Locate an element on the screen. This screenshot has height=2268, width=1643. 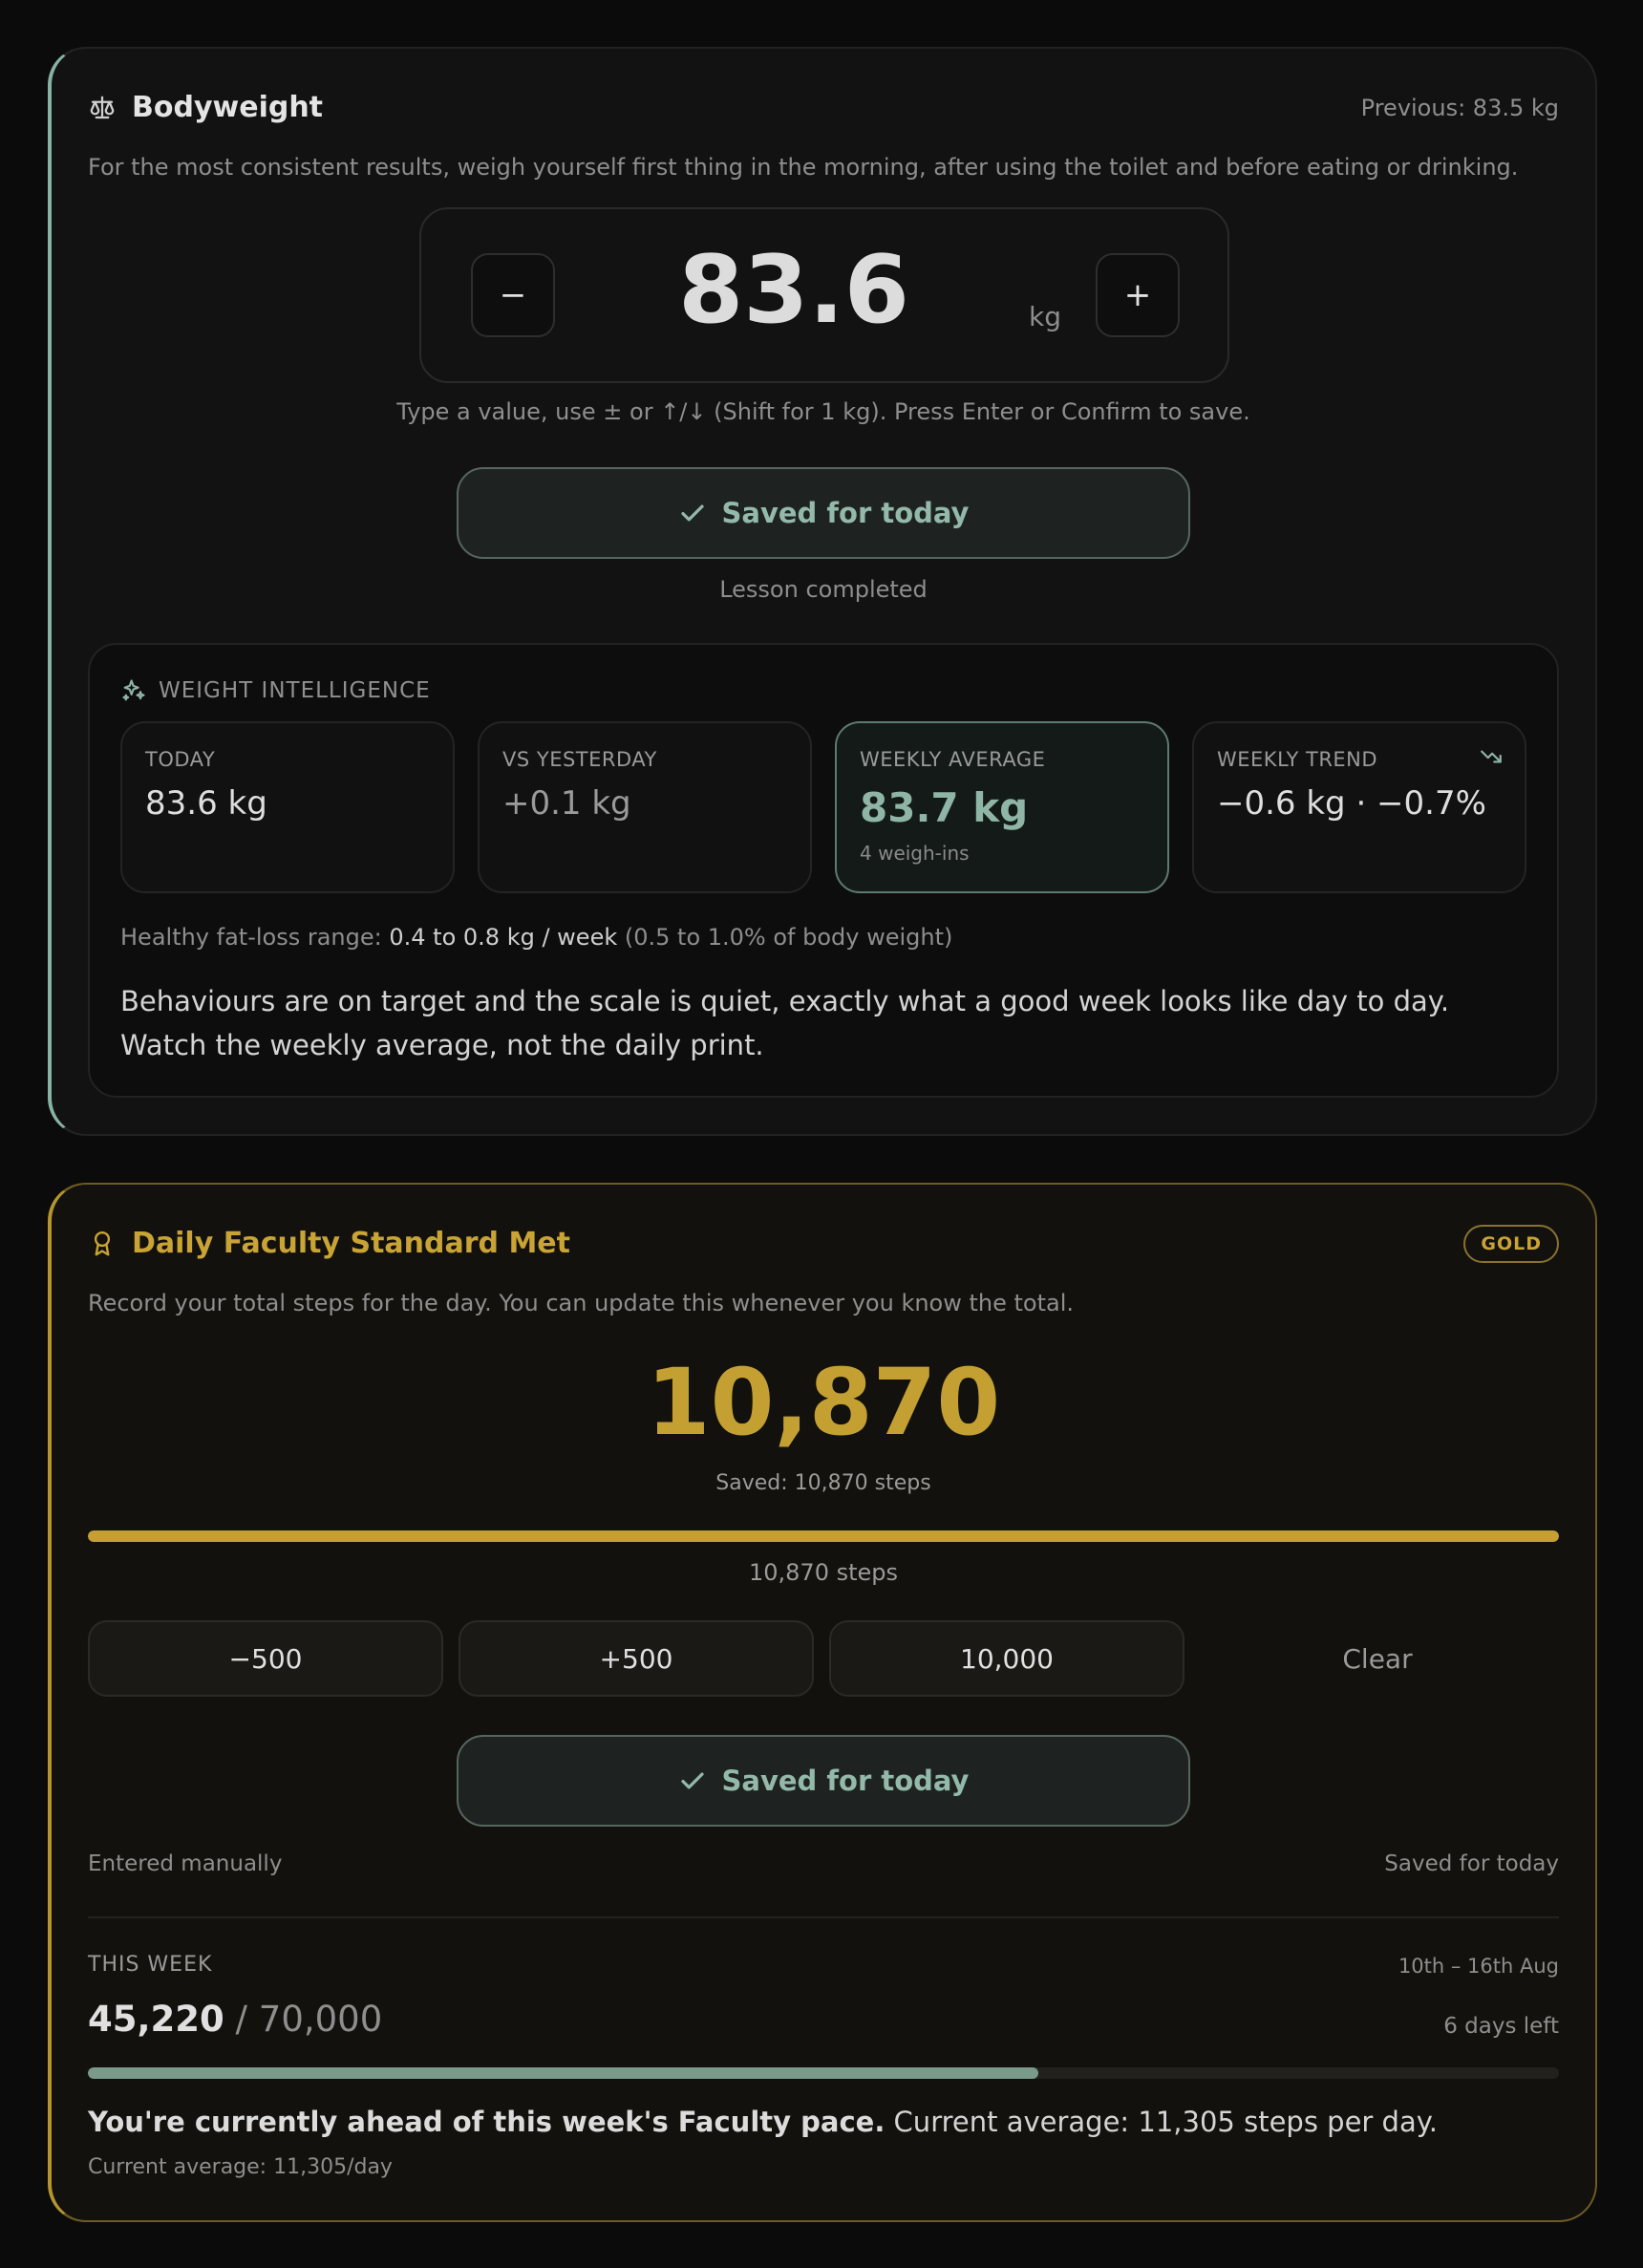
sparkles-icon is located at coordinates (133, 690).